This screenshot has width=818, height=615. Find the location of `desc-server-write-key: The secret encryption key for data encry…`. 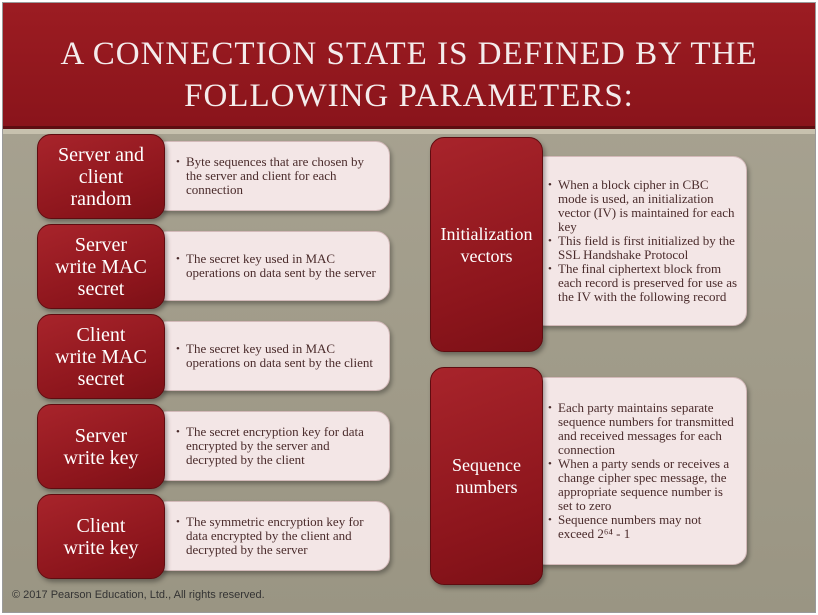

desc-server-write-key: The secret encryption key for data encry… is located at coordinates (271, 446).